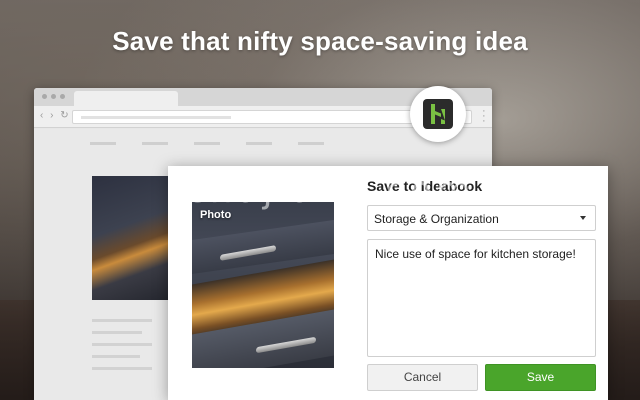  I want to click on note-textarea: Nice use of space for kitchen storage!, so click(481, 298).